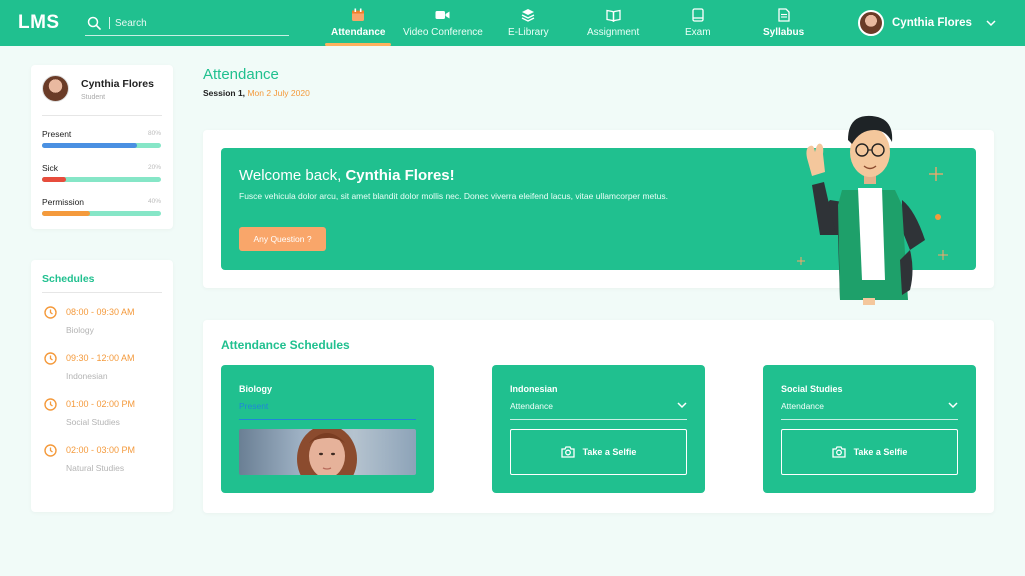  I want to click on profile-name: Cynthia Flores, so click(117, 84).